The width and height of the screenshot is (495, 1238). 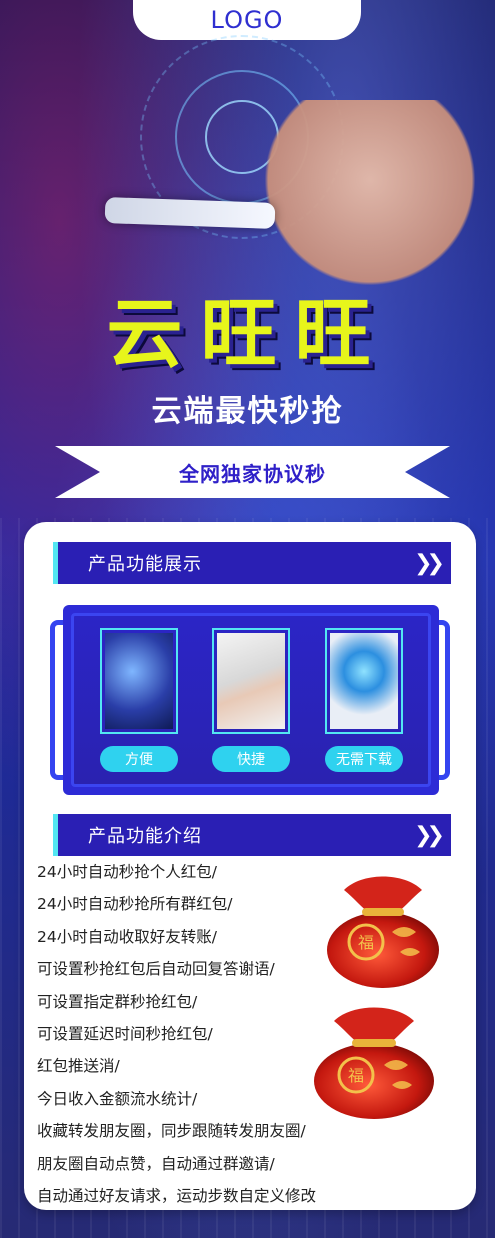 I want to click on feature-item: 可设置秒抢红包后自动回复答谢语/, so click(x=156, y=969).